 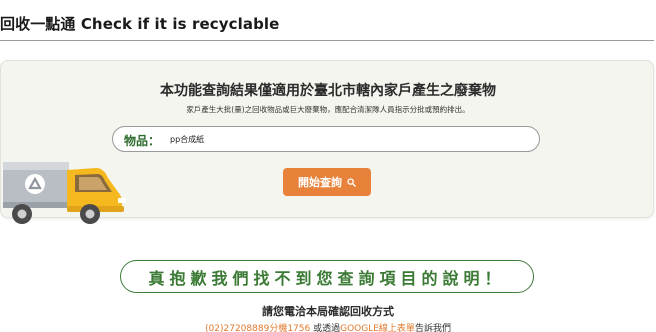 I want to click on no-result-text: 真抱歉我們找不到您查詢項目的說明！, so click(x=327, y=278).